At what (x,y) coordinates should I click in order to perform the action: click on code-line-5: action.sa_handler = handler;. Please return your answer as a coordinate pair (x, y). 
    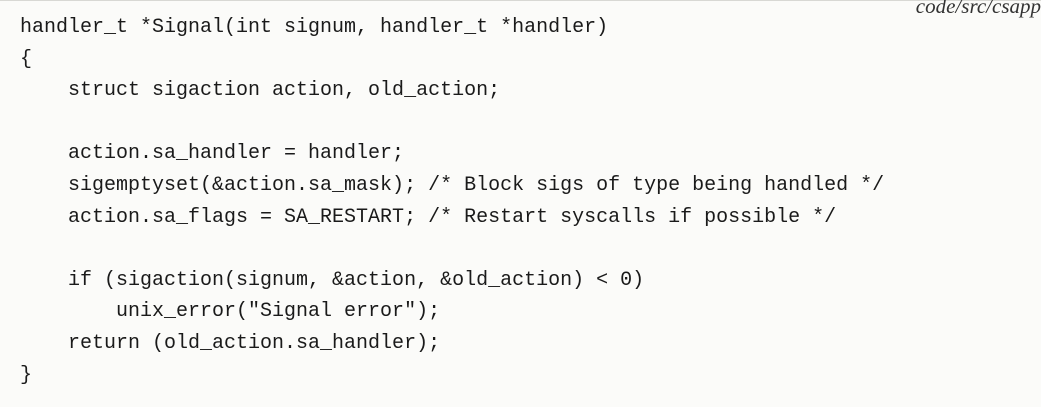
    Looking at the image, I should click on (212, 154).